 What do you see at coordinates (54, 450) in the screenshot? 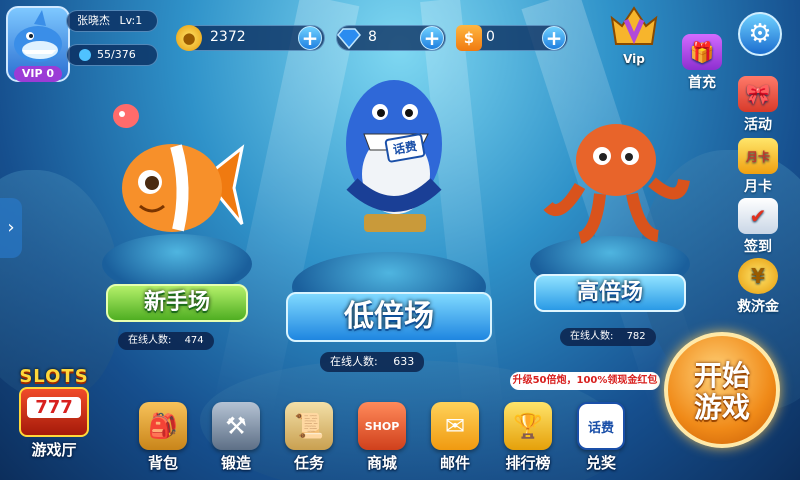
I see `slots-label: 游戏厅` at bounding box center [54, 450].